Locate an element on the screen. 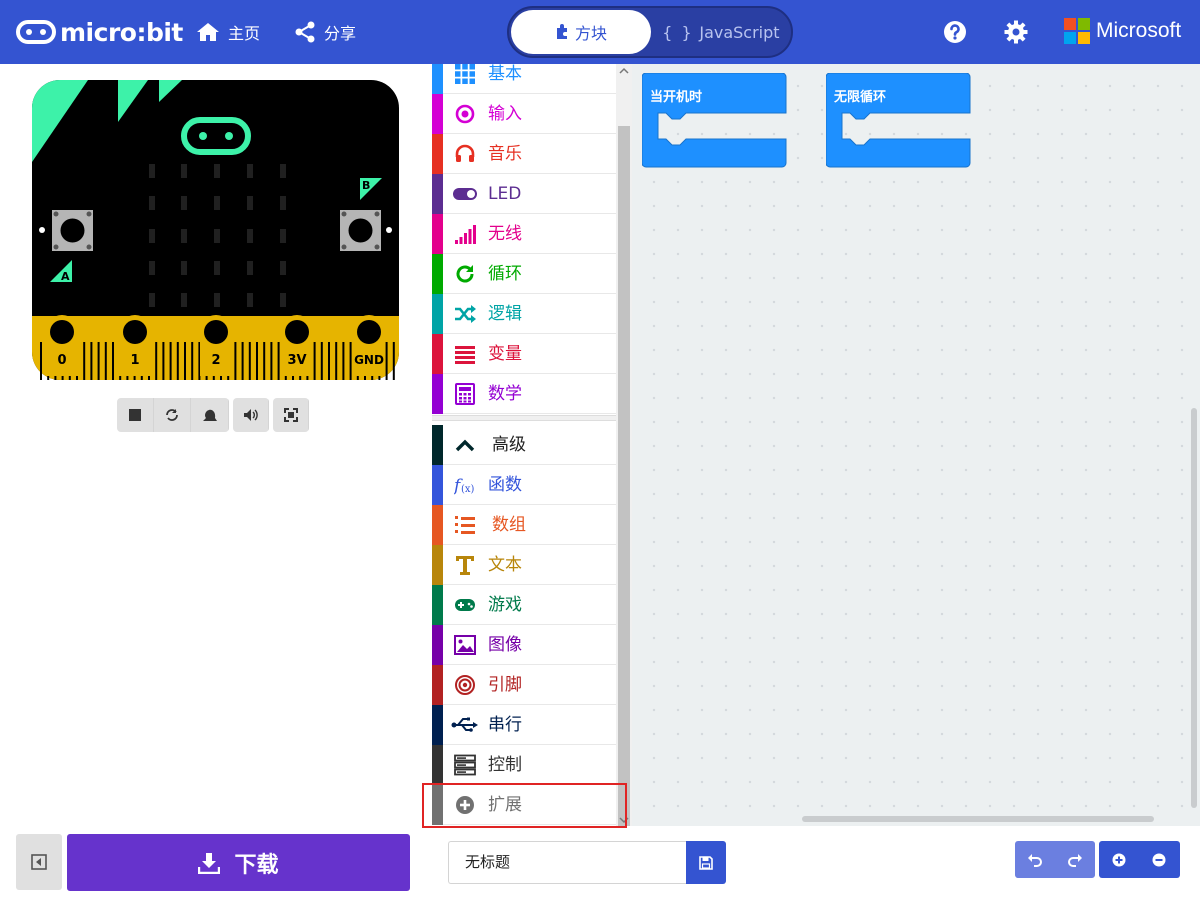 The width and height of the screenshot is (1200, 900). zoom-out-icon is located at coordinates (1159, 859).